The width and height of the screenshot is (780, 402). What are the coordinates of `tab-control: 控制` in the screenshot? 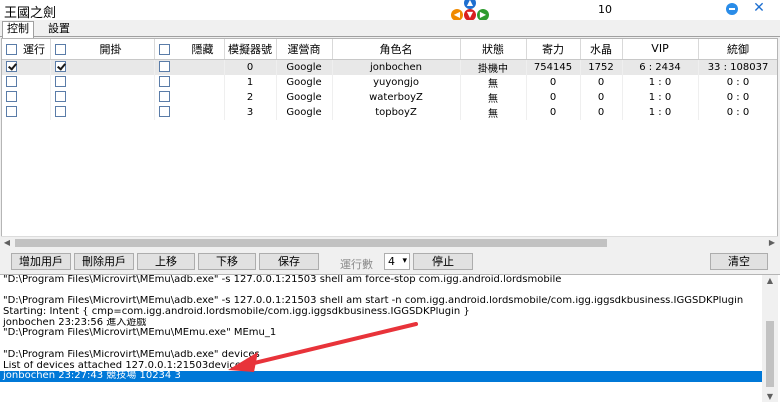 It's located at (18, 29).